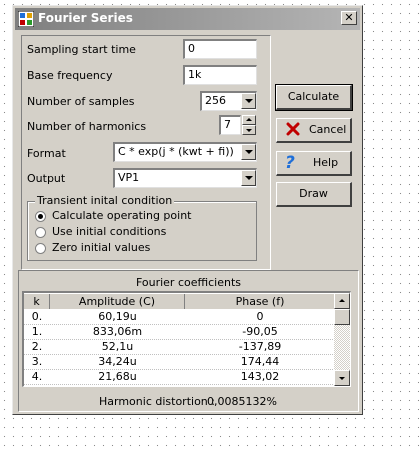 The image size is (419, 453). What do you see at coordinates (40, 232) in the screenshot?
I see `radio-use-initial-conditions` at bounding box center [40, 232].